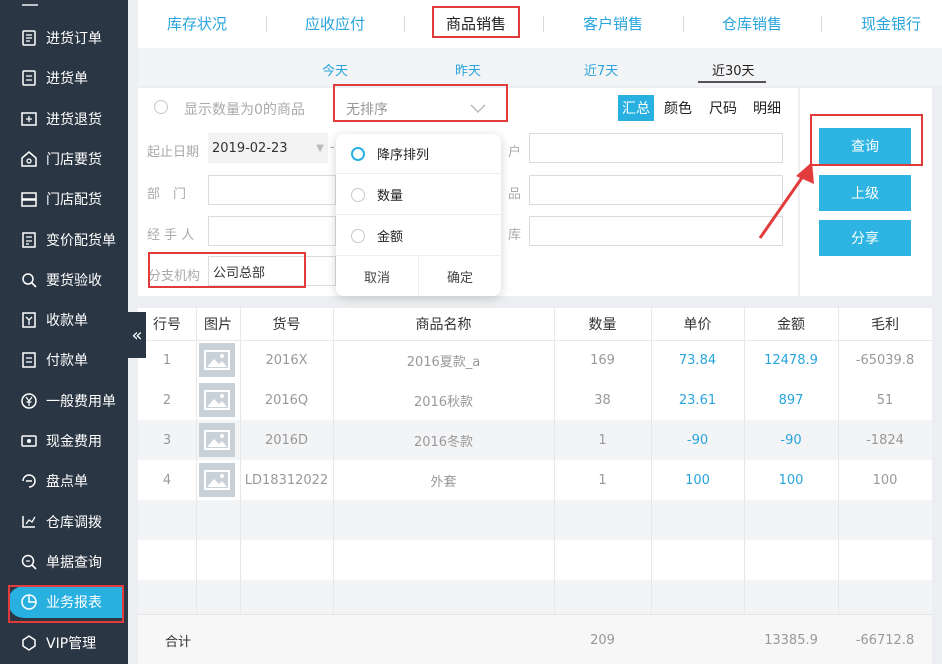  I want to click on warehouse-input, so click(656, 231).